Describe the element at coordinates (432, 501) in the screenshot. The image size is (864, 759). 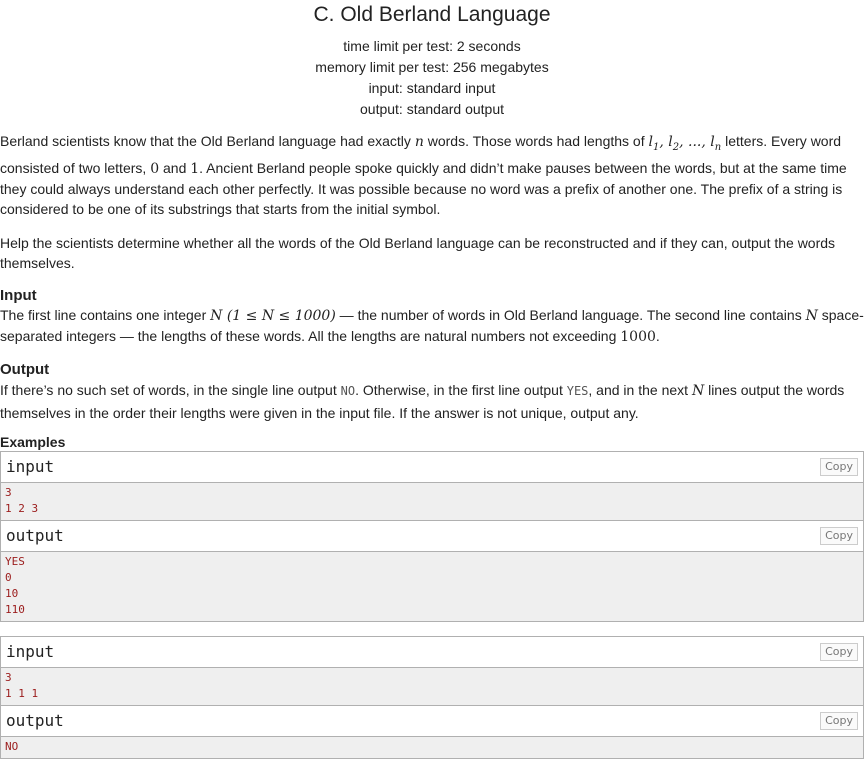
I see `example-input-body: 3 1 2 3` at that location.